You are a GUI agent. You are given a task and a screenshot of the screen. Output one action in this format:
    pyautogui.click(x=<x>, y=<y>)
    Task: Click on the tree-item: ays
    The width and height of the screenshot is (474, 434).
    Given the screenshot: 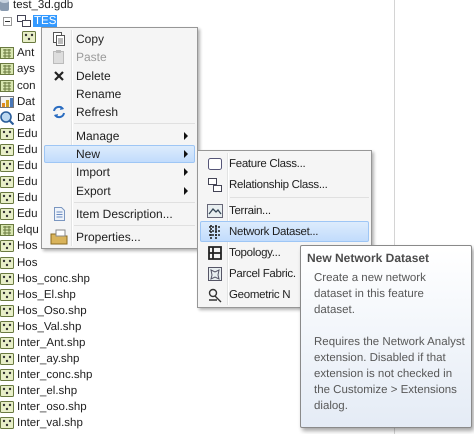 What is the action you would take?
    pyautogui.click(x=26, y=69)
    